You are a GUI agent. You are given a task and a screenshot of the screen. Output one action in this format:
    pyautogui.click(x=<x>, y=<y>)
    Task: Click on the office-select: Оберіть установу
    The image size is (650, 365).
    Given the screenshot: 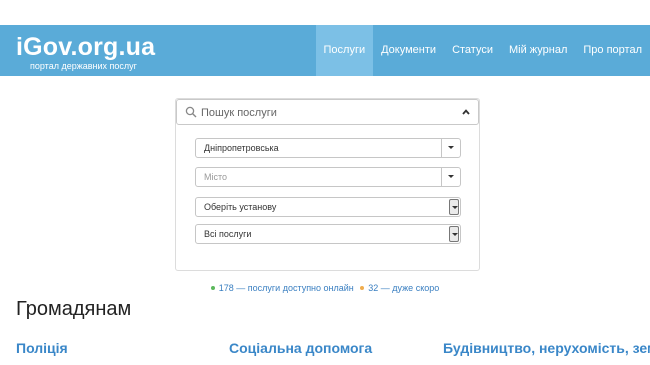 What is the action you would take?
    pyautogui.click(x=328, y=207)
    